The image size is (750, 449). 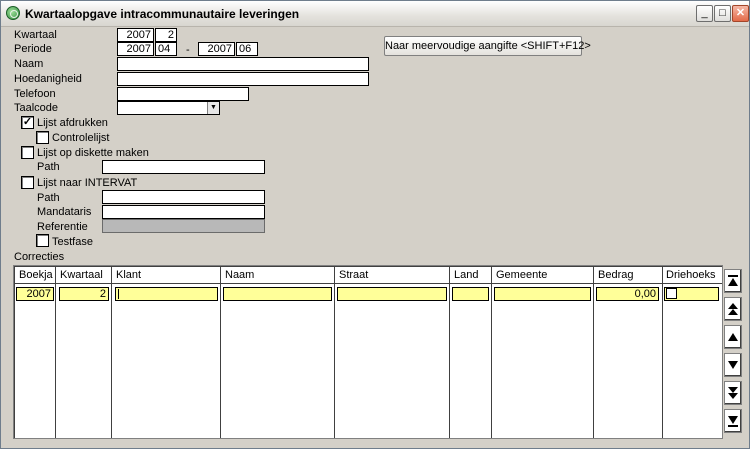 What do you see at coordinates (84, 294) in the screenshot?
I see `cell-kwartaal: 2` at bounding box center [84, 294].